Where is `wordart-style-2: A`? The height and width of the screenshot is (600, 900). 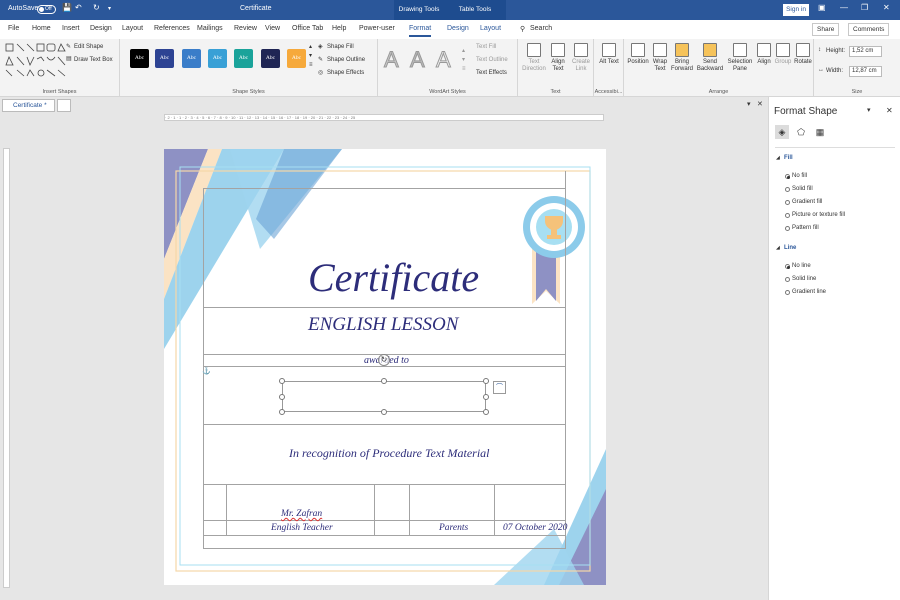 wordart-style-2: A is located at coordinates (418, 60).